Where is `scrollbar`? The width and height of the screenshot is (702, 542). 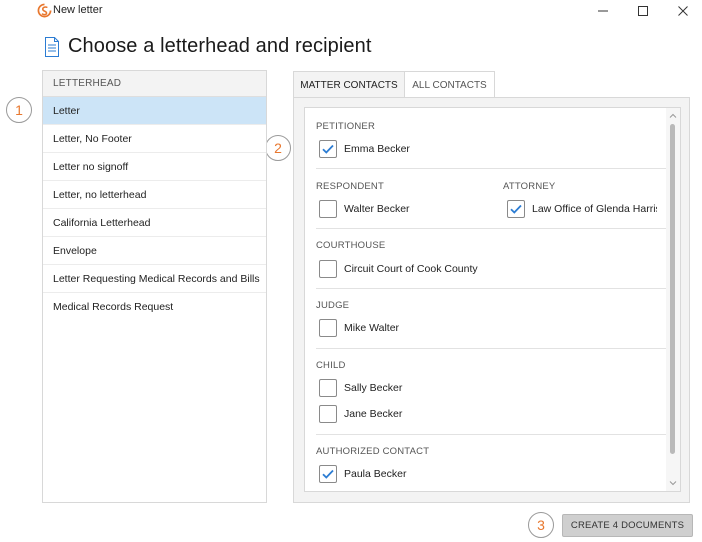 scrollbar is located at coordinates (673, 299).